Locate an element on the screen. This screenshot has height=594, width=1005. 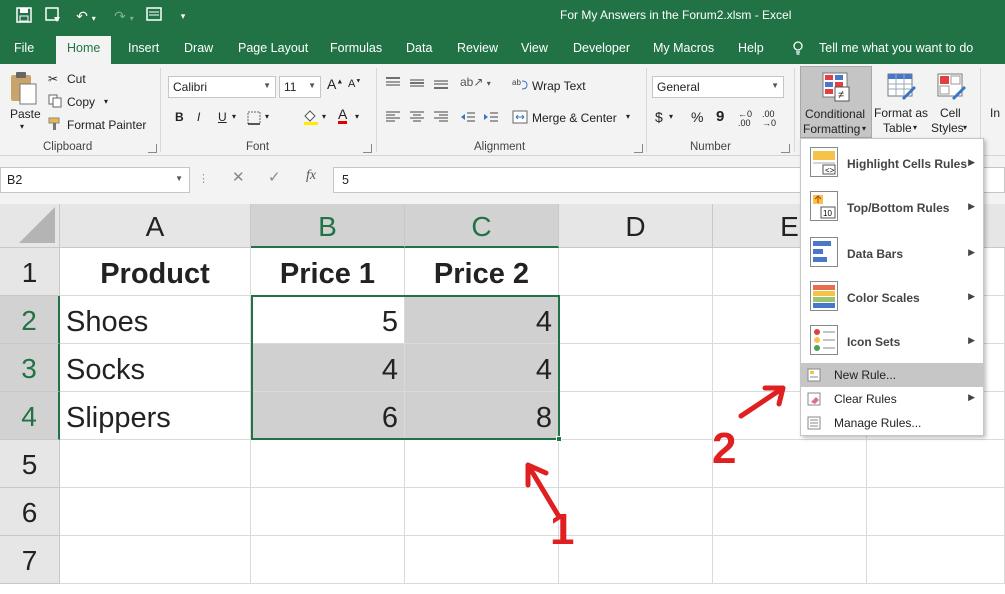
orientation-icon: ab↗ ▾ is located at coordinates (475, 82).